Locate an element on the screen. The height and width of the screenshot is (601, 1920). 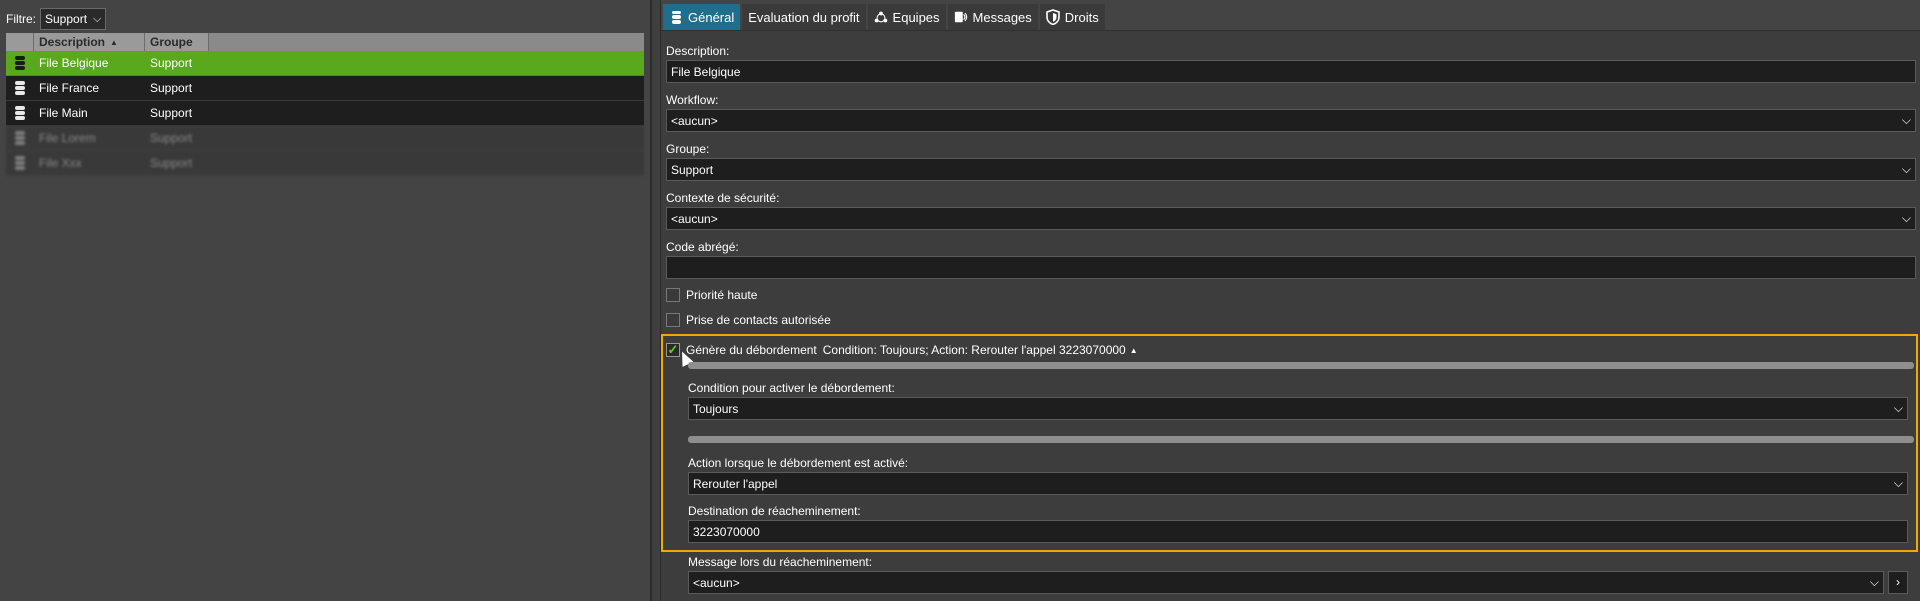
message-select: <aucun> ⌵ is located at coordinates (1286, 582).